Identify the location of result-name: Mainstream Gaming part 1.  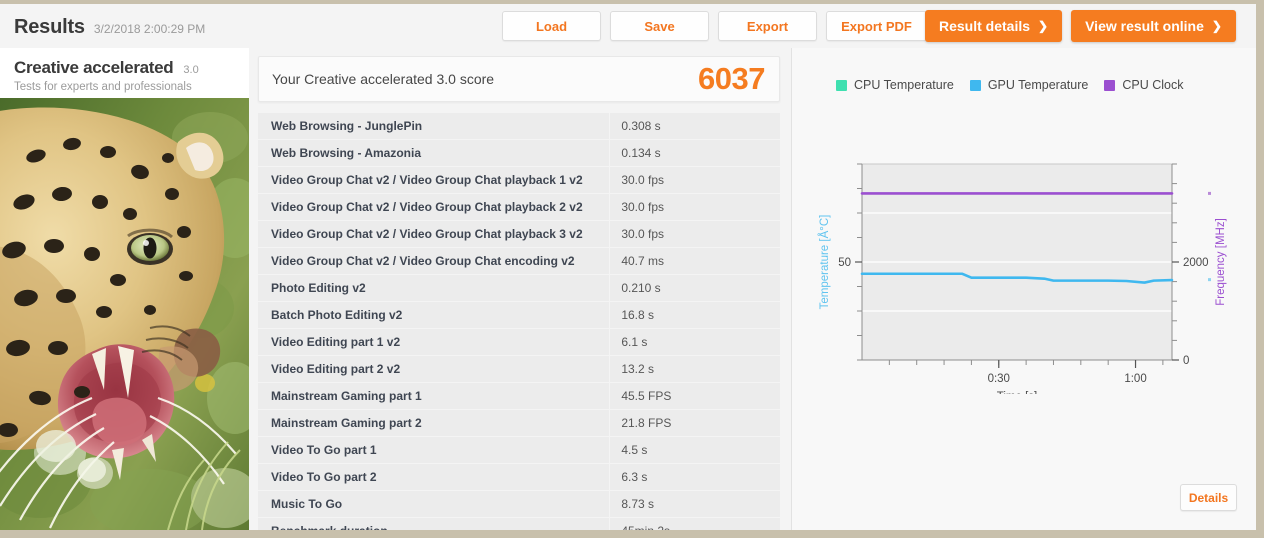
(434, 396).